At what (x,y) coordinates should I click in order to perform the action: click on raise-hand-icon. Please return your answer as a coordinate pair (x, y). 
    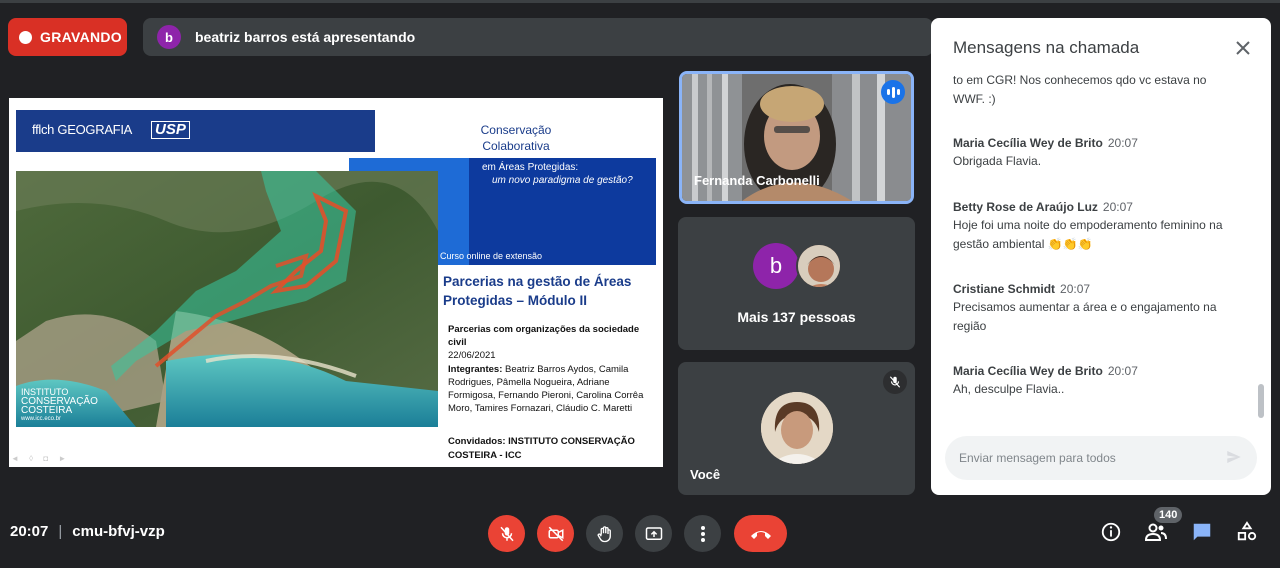
    Looking at the image, I should click on (604, 533).